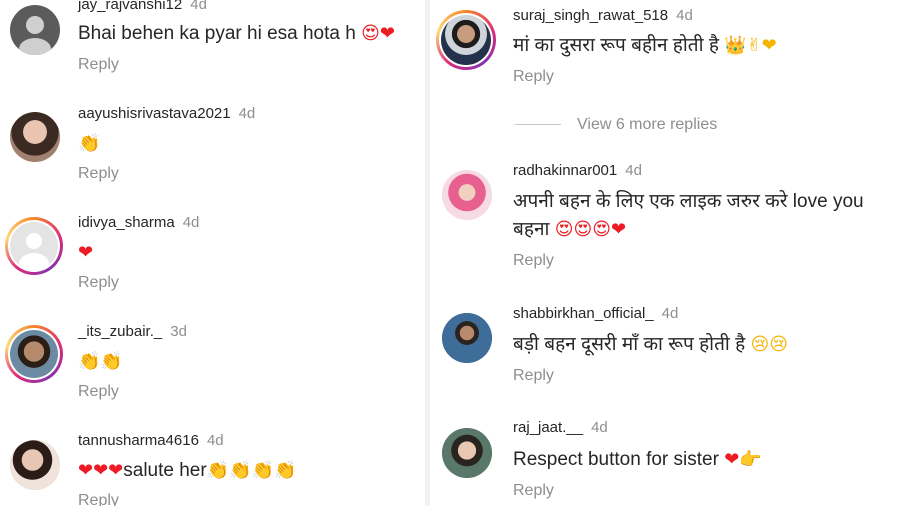 This screenshot has width=900, height=506. I want to click on comment-text: salute her, so click(165, 470).